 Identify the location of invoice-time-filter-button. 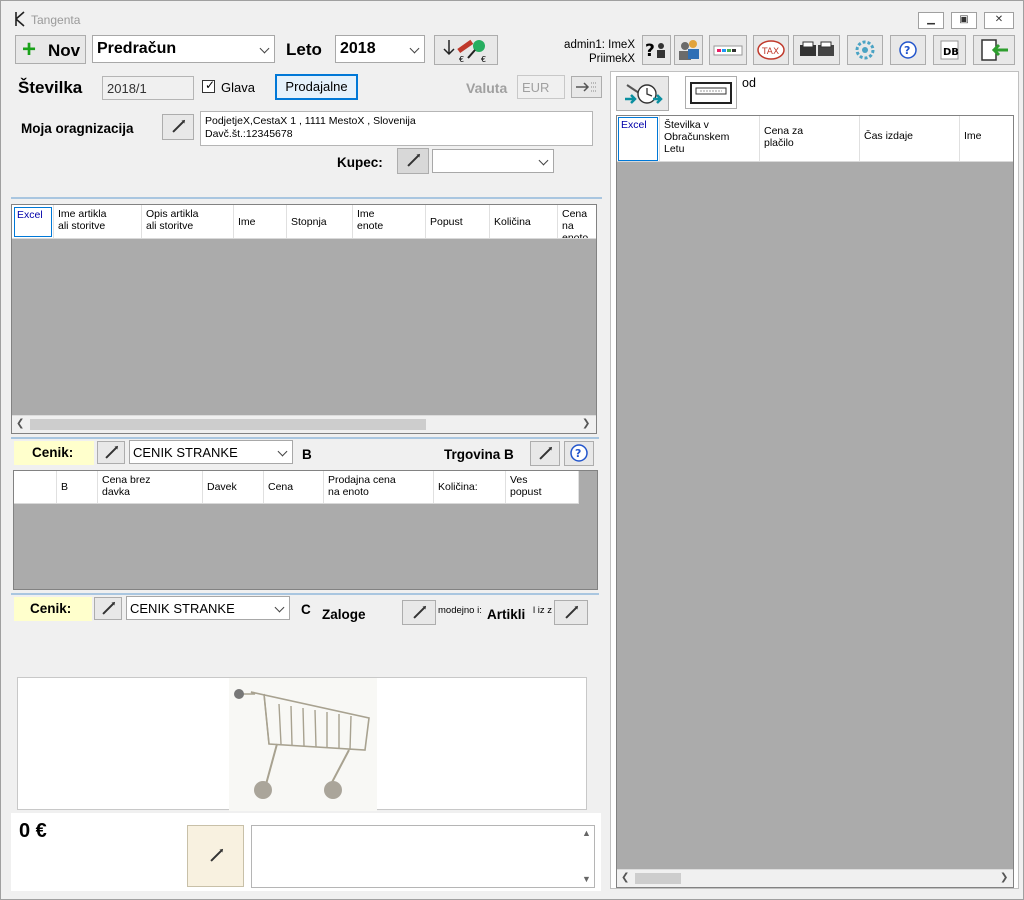
(642, 93).